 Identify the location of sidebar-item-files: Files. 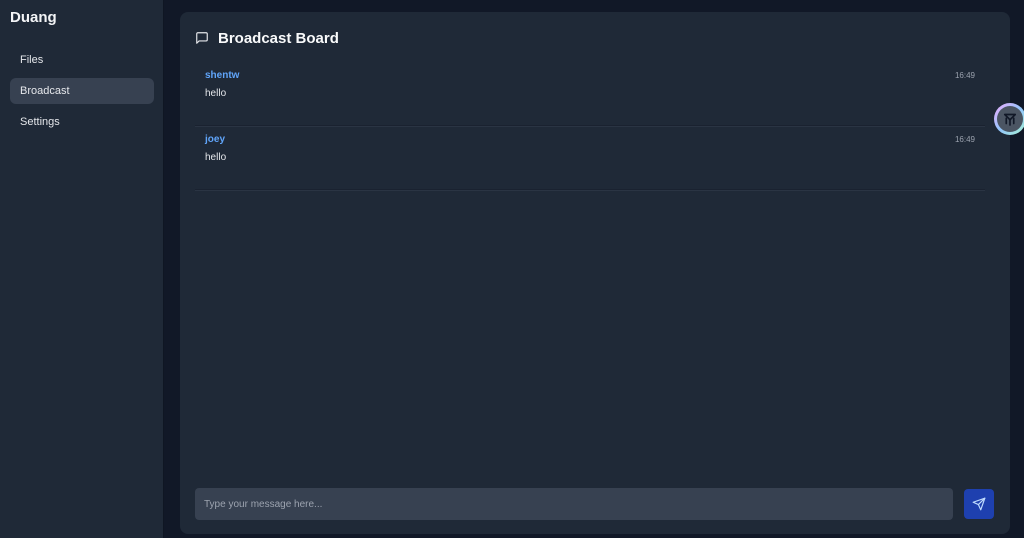
(82, 60).